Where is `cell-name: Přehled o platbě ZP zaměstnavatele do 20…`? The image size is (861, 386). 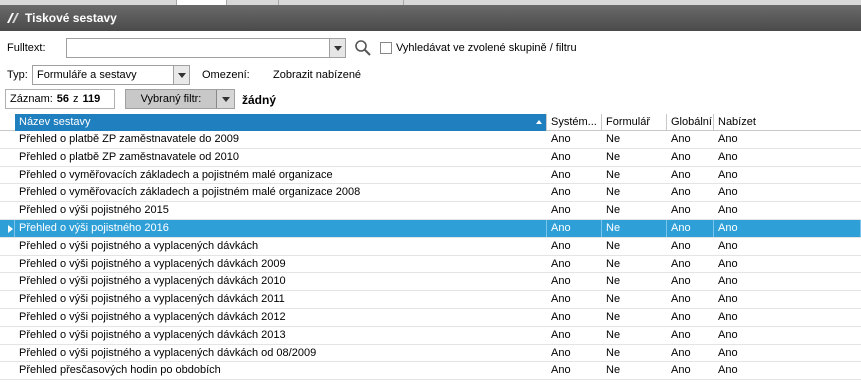
cell-name: Přehled o platbě ZP zaměstnavatele do 20… is located at coordinates (129, 139).